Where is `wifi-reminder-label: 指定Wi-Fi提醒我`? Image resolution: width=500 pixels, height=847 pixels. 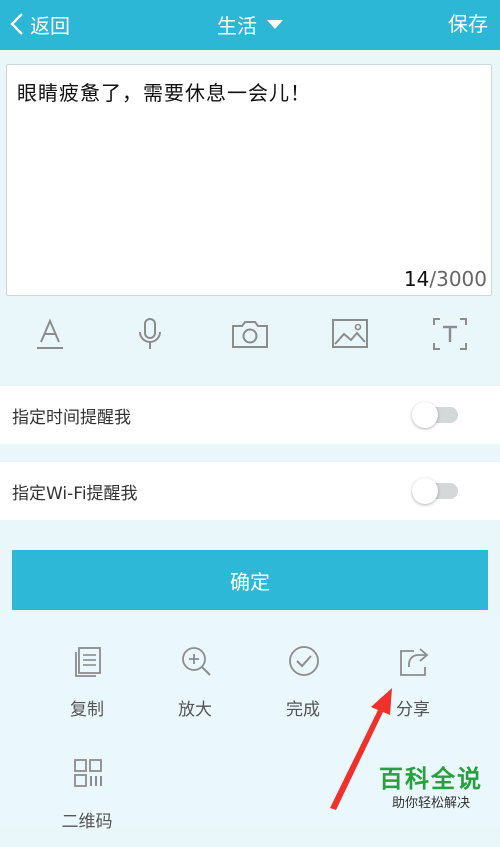 wifi-reminder-label: 指定Wi-Fi提醒我 is located at coordinates (75, 493).